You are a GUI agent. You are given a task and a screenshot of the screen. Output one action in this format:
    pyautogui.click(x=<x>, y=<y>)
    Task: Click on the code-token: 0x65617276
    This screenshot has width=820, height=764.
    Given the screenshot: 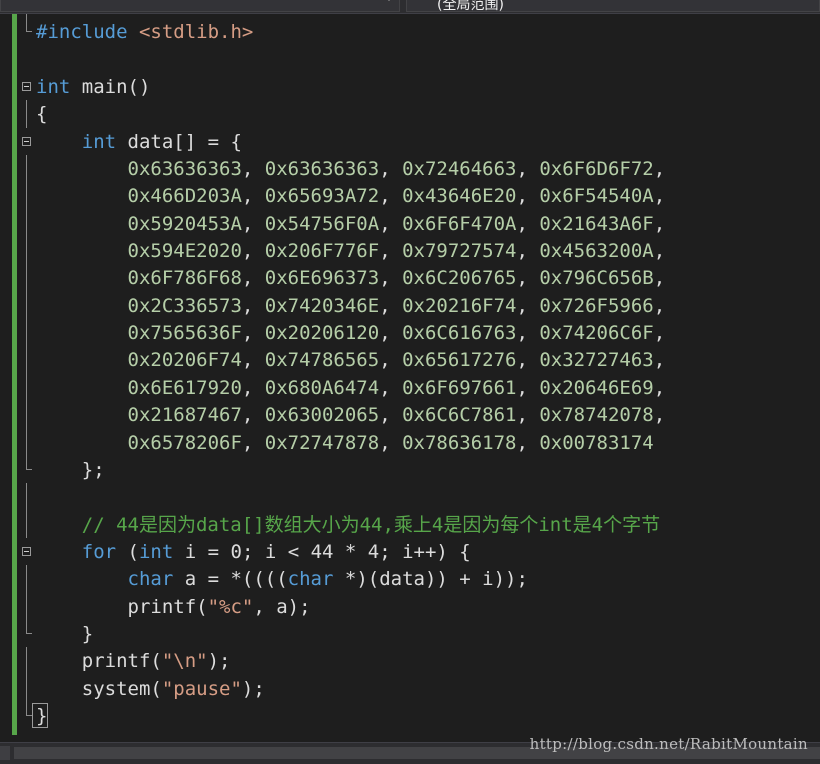 What is the action you would take?
    pyautogui.click(x=459, y=360)
    